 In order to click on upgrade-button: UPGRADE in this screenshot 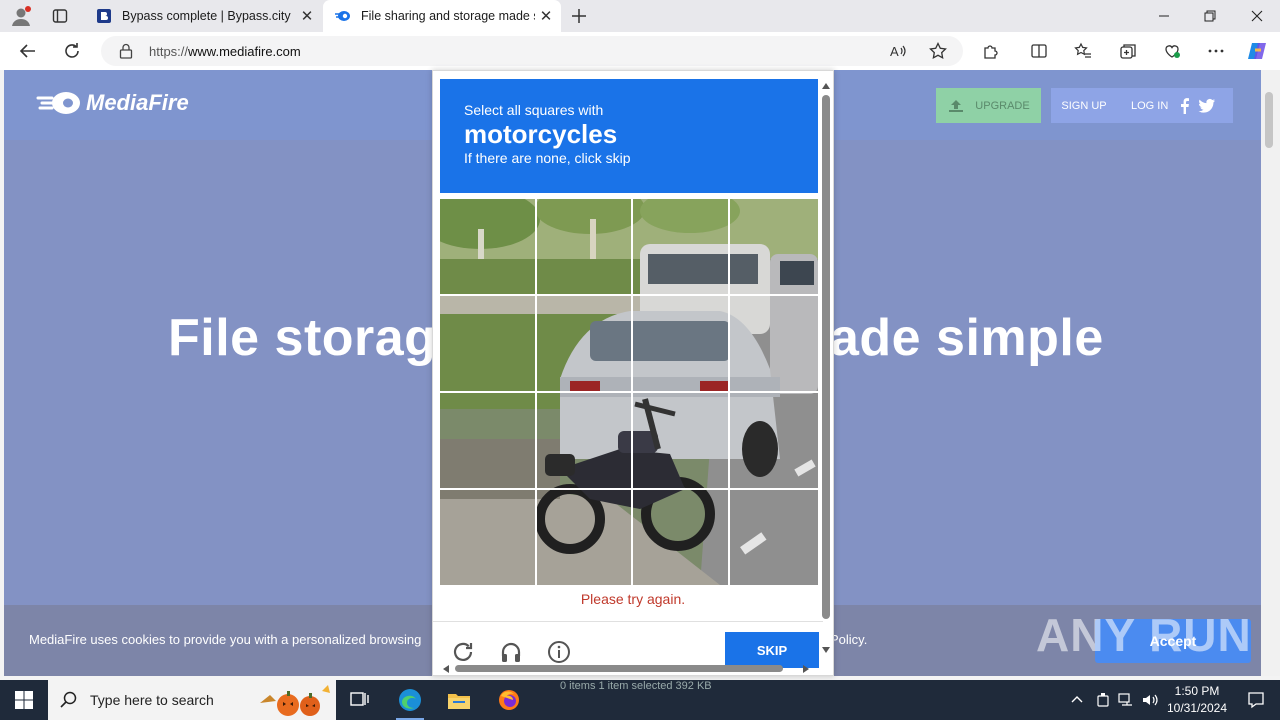, I will do `click(988, 105)`.